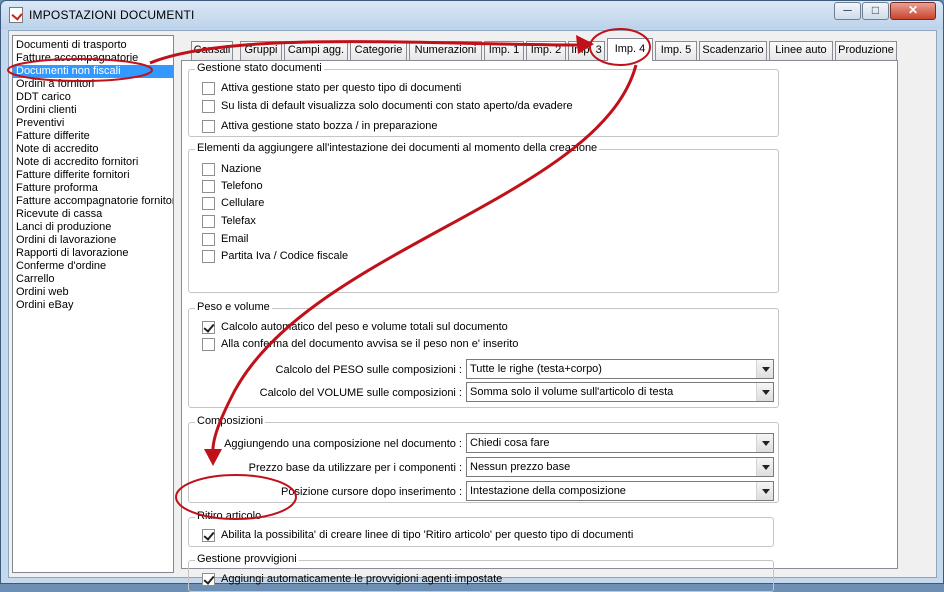  Describe the element at coordinates (93, 266) in the screenshot. I see `doc-type-item: Conferme d'ordine` at that location.